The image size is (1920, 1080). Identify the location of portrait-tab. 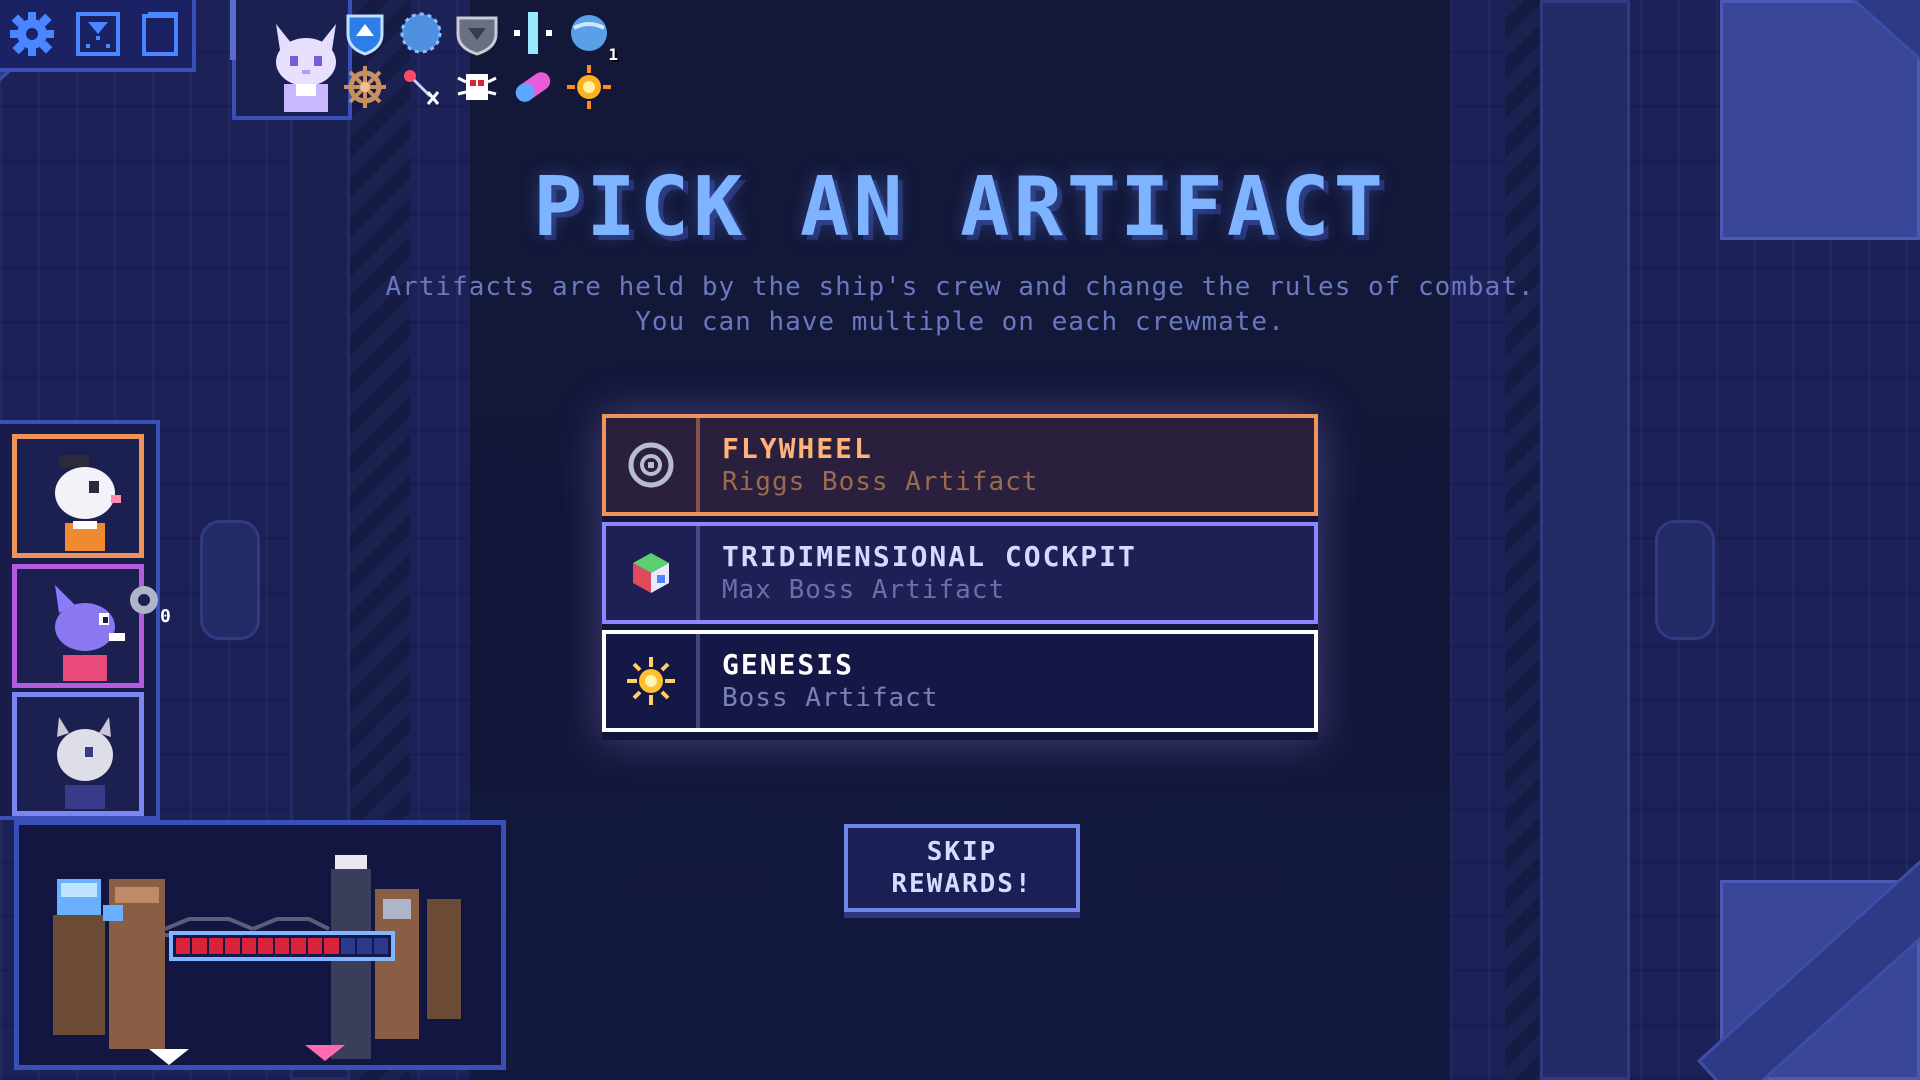
(233, 30).